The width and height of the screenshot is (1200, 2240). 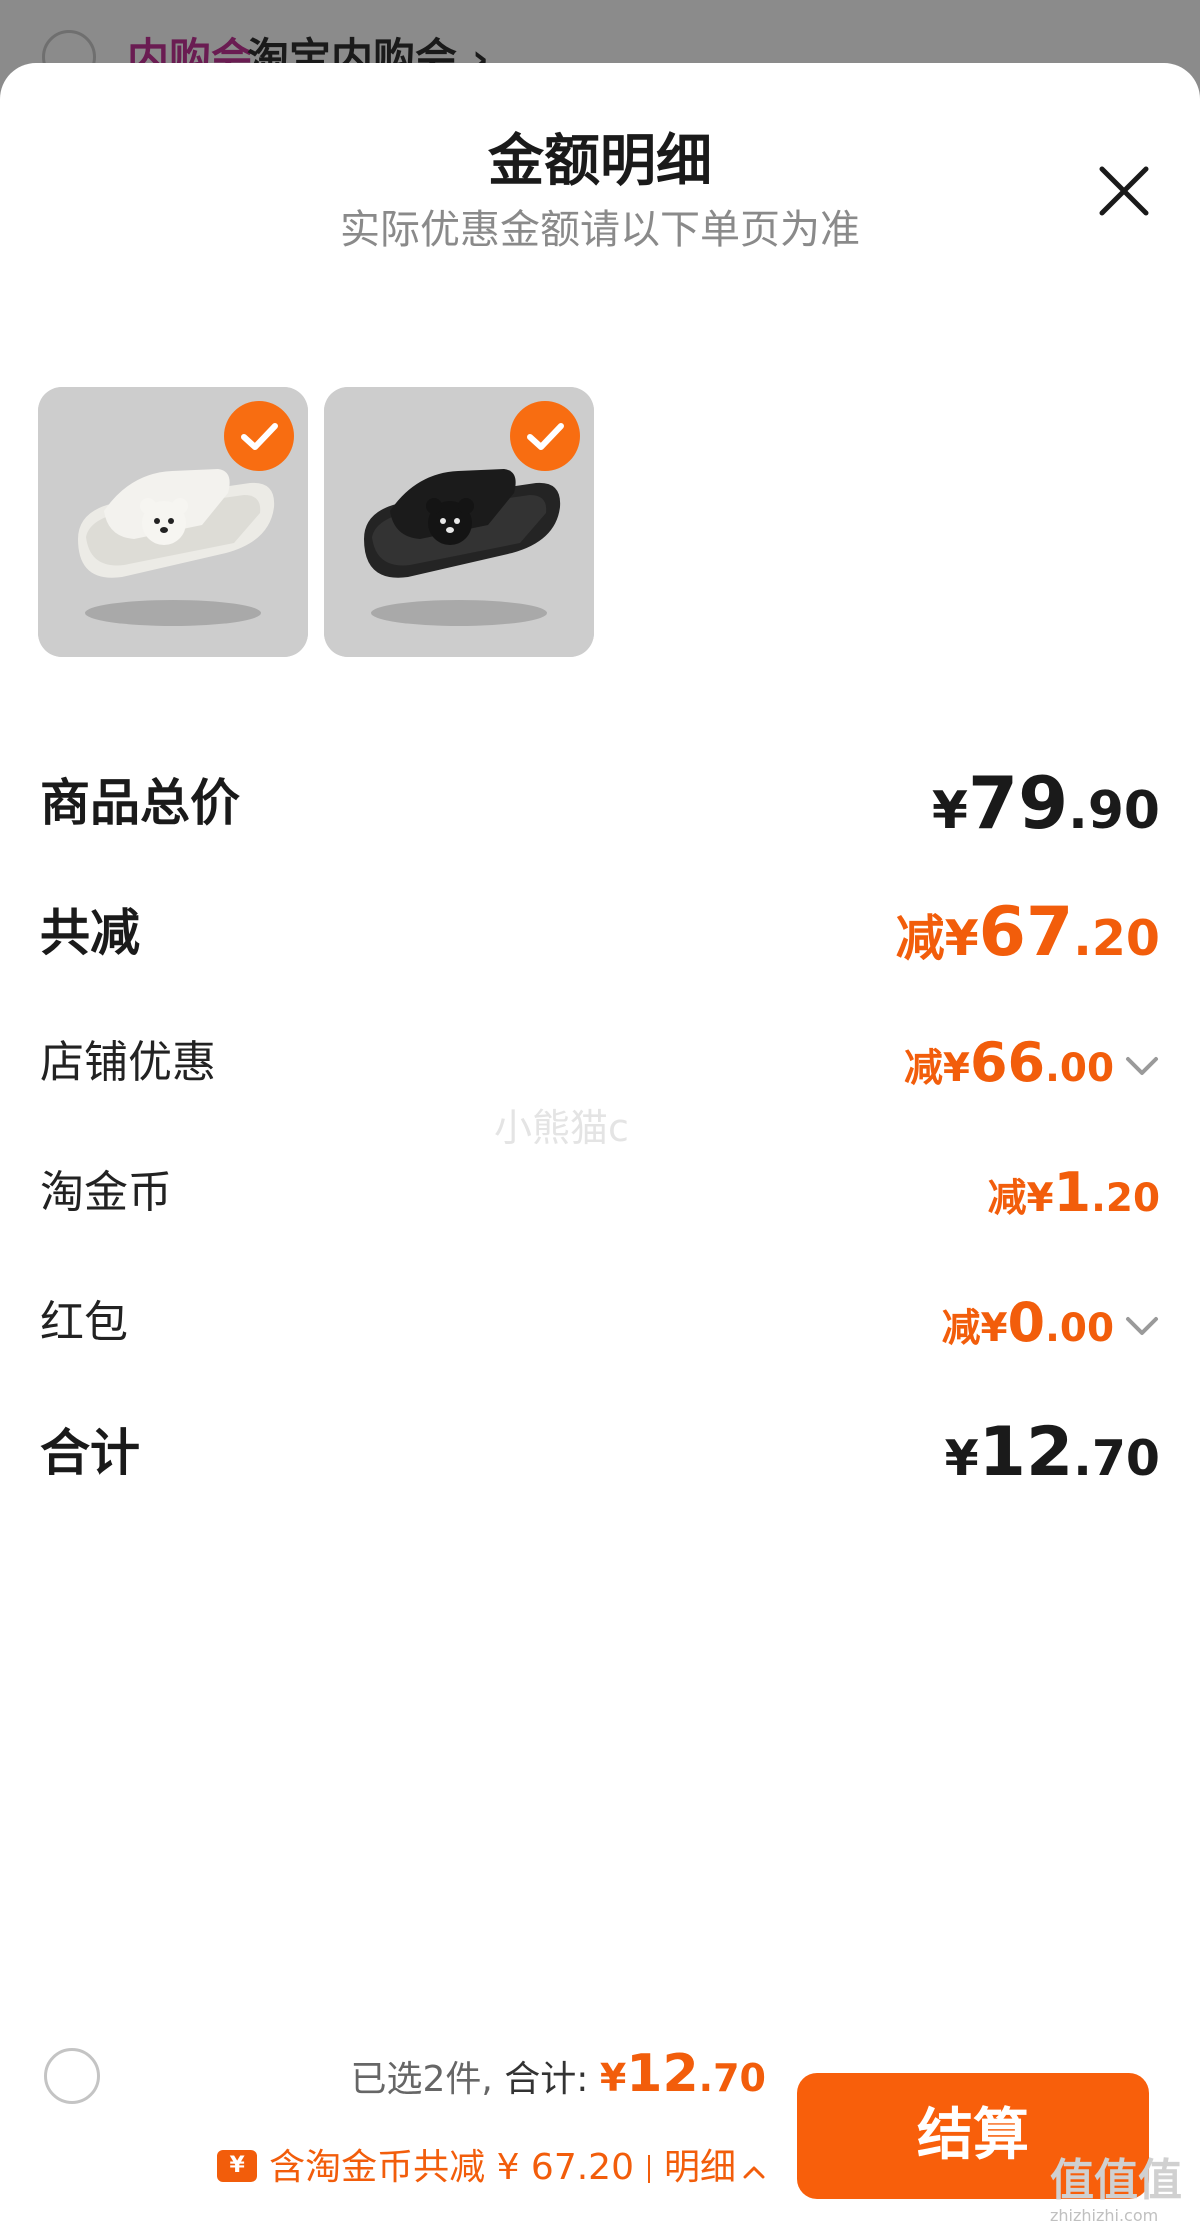 What do you see at coordinates (1124, 191) in the screenshot?
I see `close-icon` at bounding box center [1124, 191].